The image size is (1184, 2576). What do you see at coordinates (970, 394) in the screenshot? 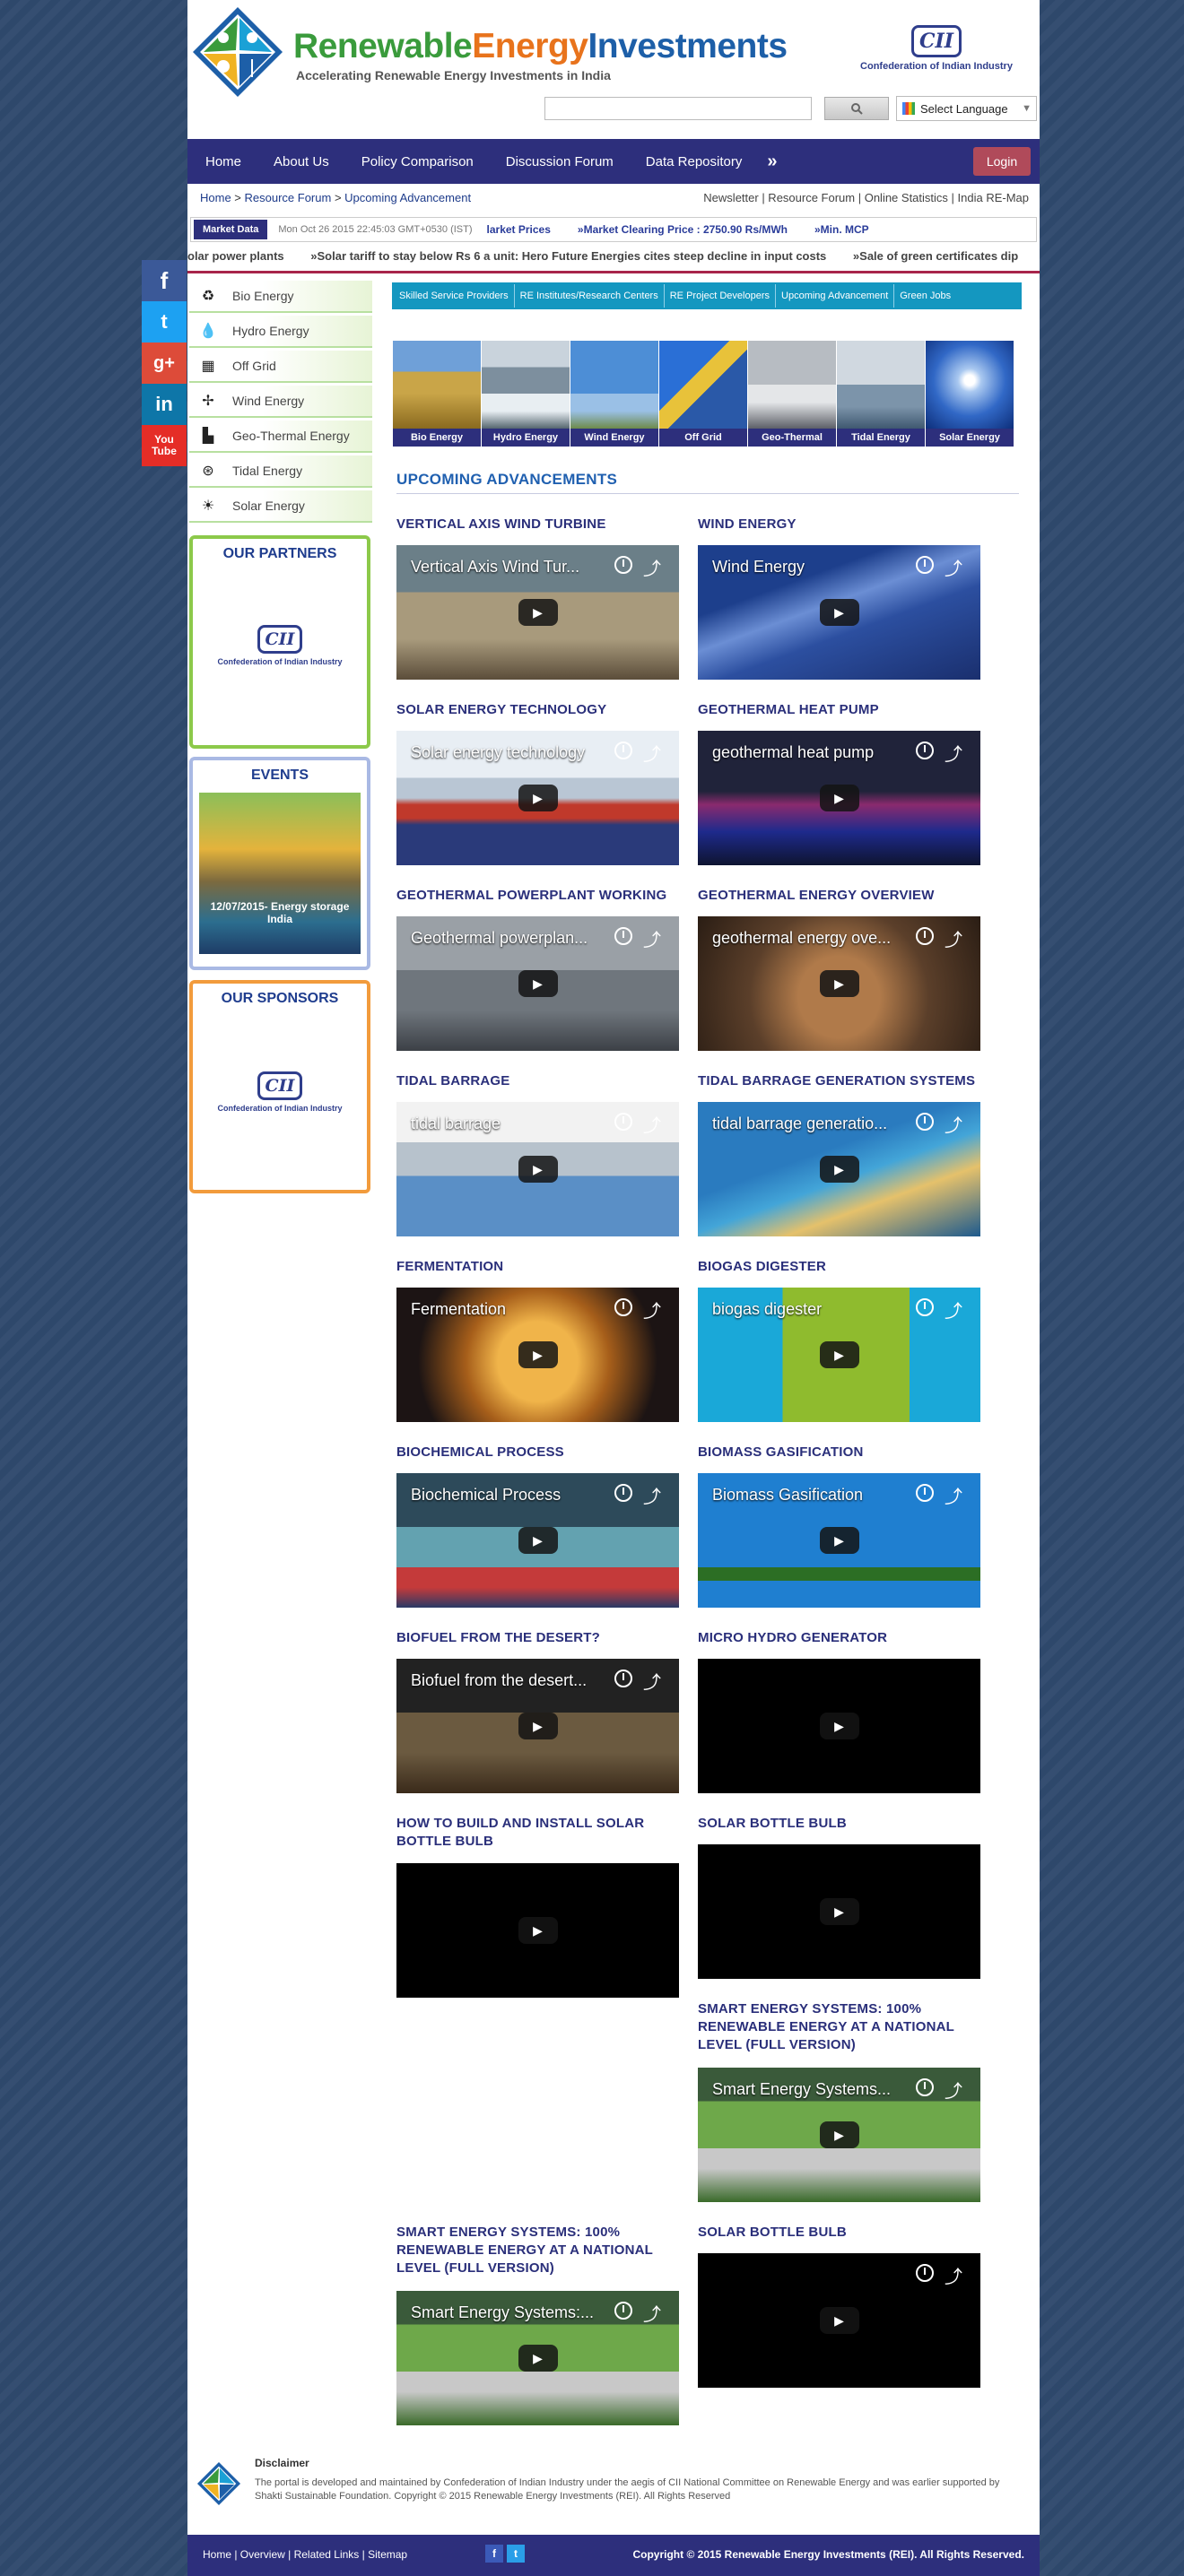
I see `thumb-solar-energy: Solar Energy` at bounding box center [970, 394].